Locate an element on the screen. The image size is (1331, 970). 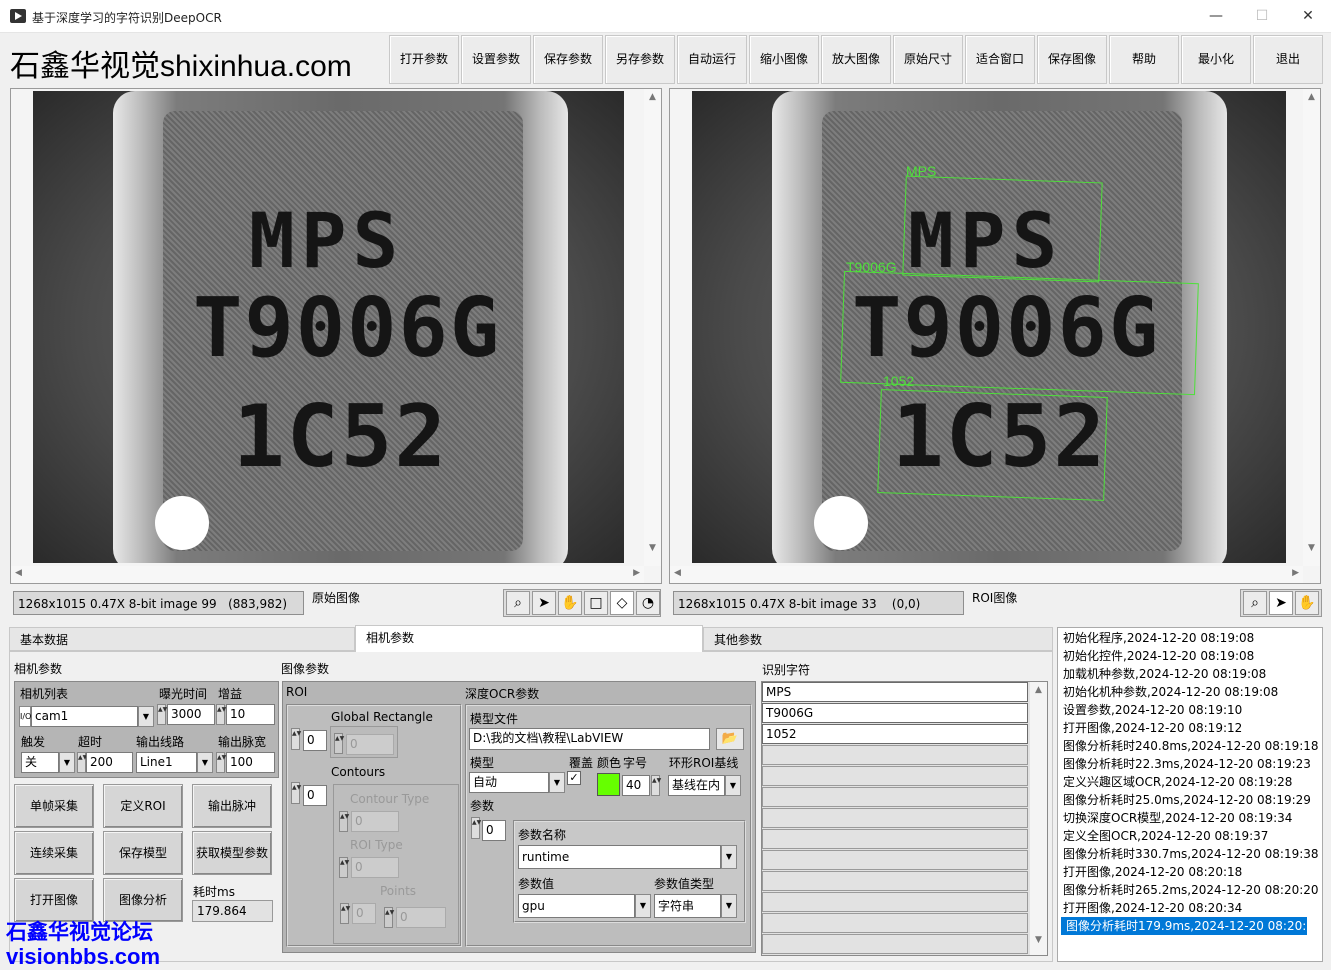
browse-folder-icon: 📂 is located at coordinates (730, 739).